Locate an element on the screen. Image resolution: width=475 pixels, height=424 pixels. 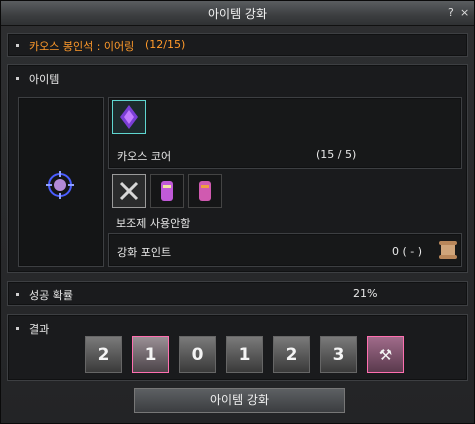
result-tile-down-2: 2 is located at coordinates (103, 354).